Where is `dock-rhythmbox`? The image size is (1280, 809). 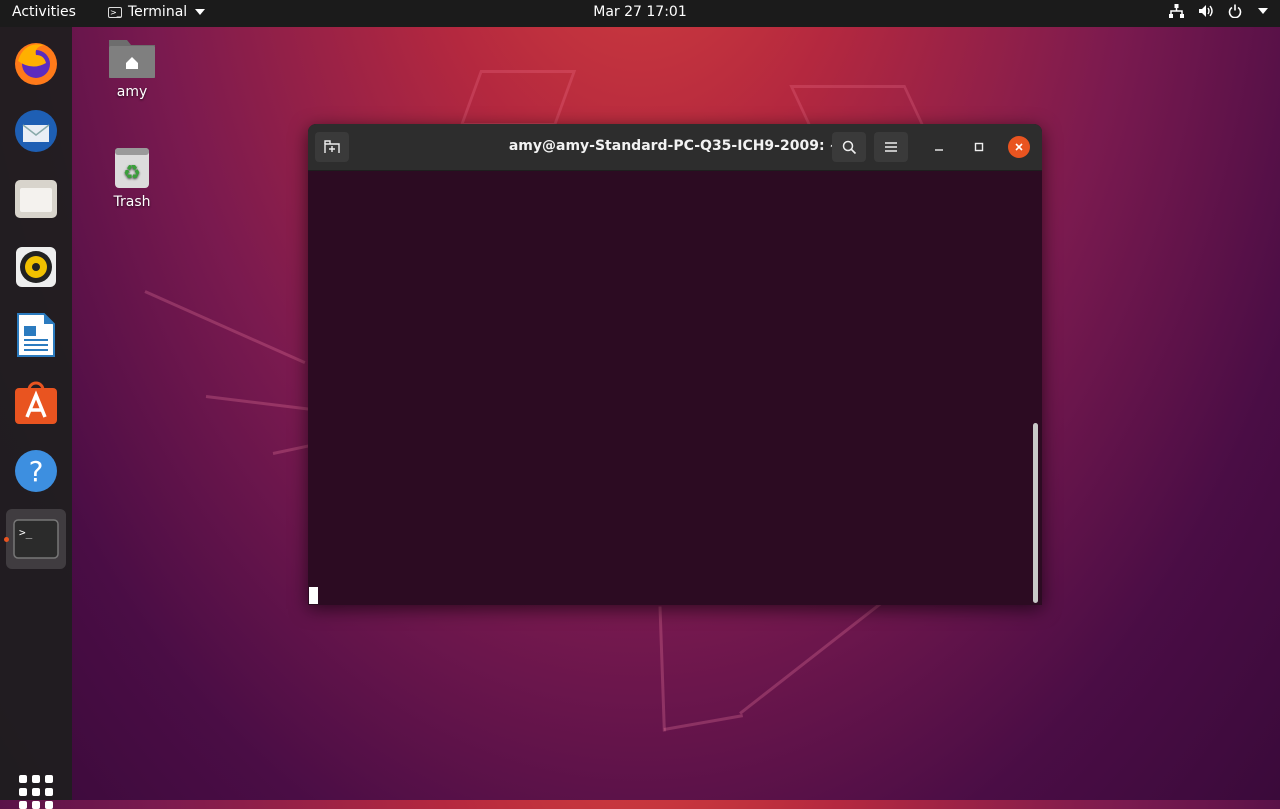 dock-rhythmbox is located at coordinates (36, 267).